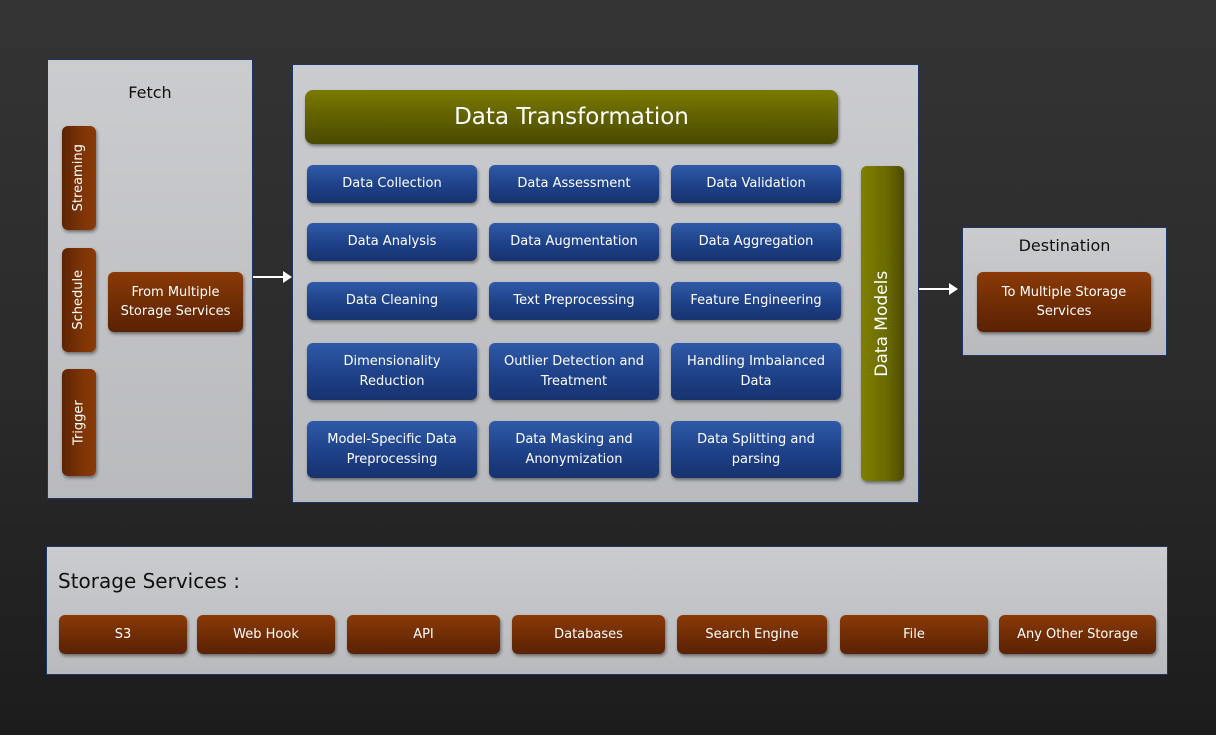  What do you see at coordinates (914, 634) in the screenshot?
I see `storage-file: File` at bounding box center [914, 634].